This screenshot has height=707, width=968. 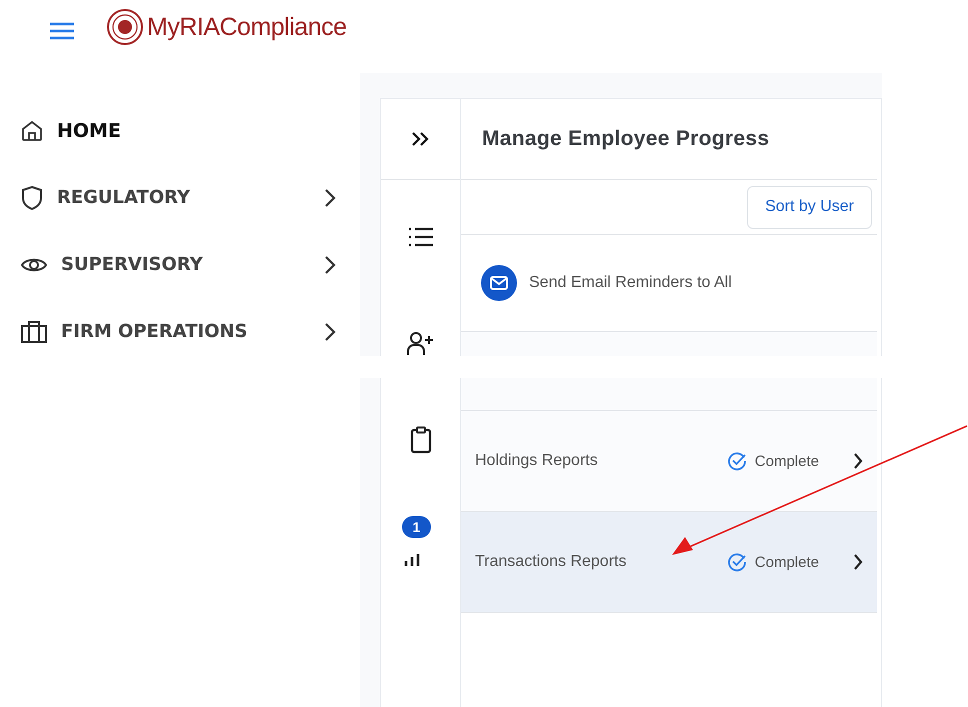 I want to click on nav-item: FIRM OPERATIONS, so click(x=180, y=331).